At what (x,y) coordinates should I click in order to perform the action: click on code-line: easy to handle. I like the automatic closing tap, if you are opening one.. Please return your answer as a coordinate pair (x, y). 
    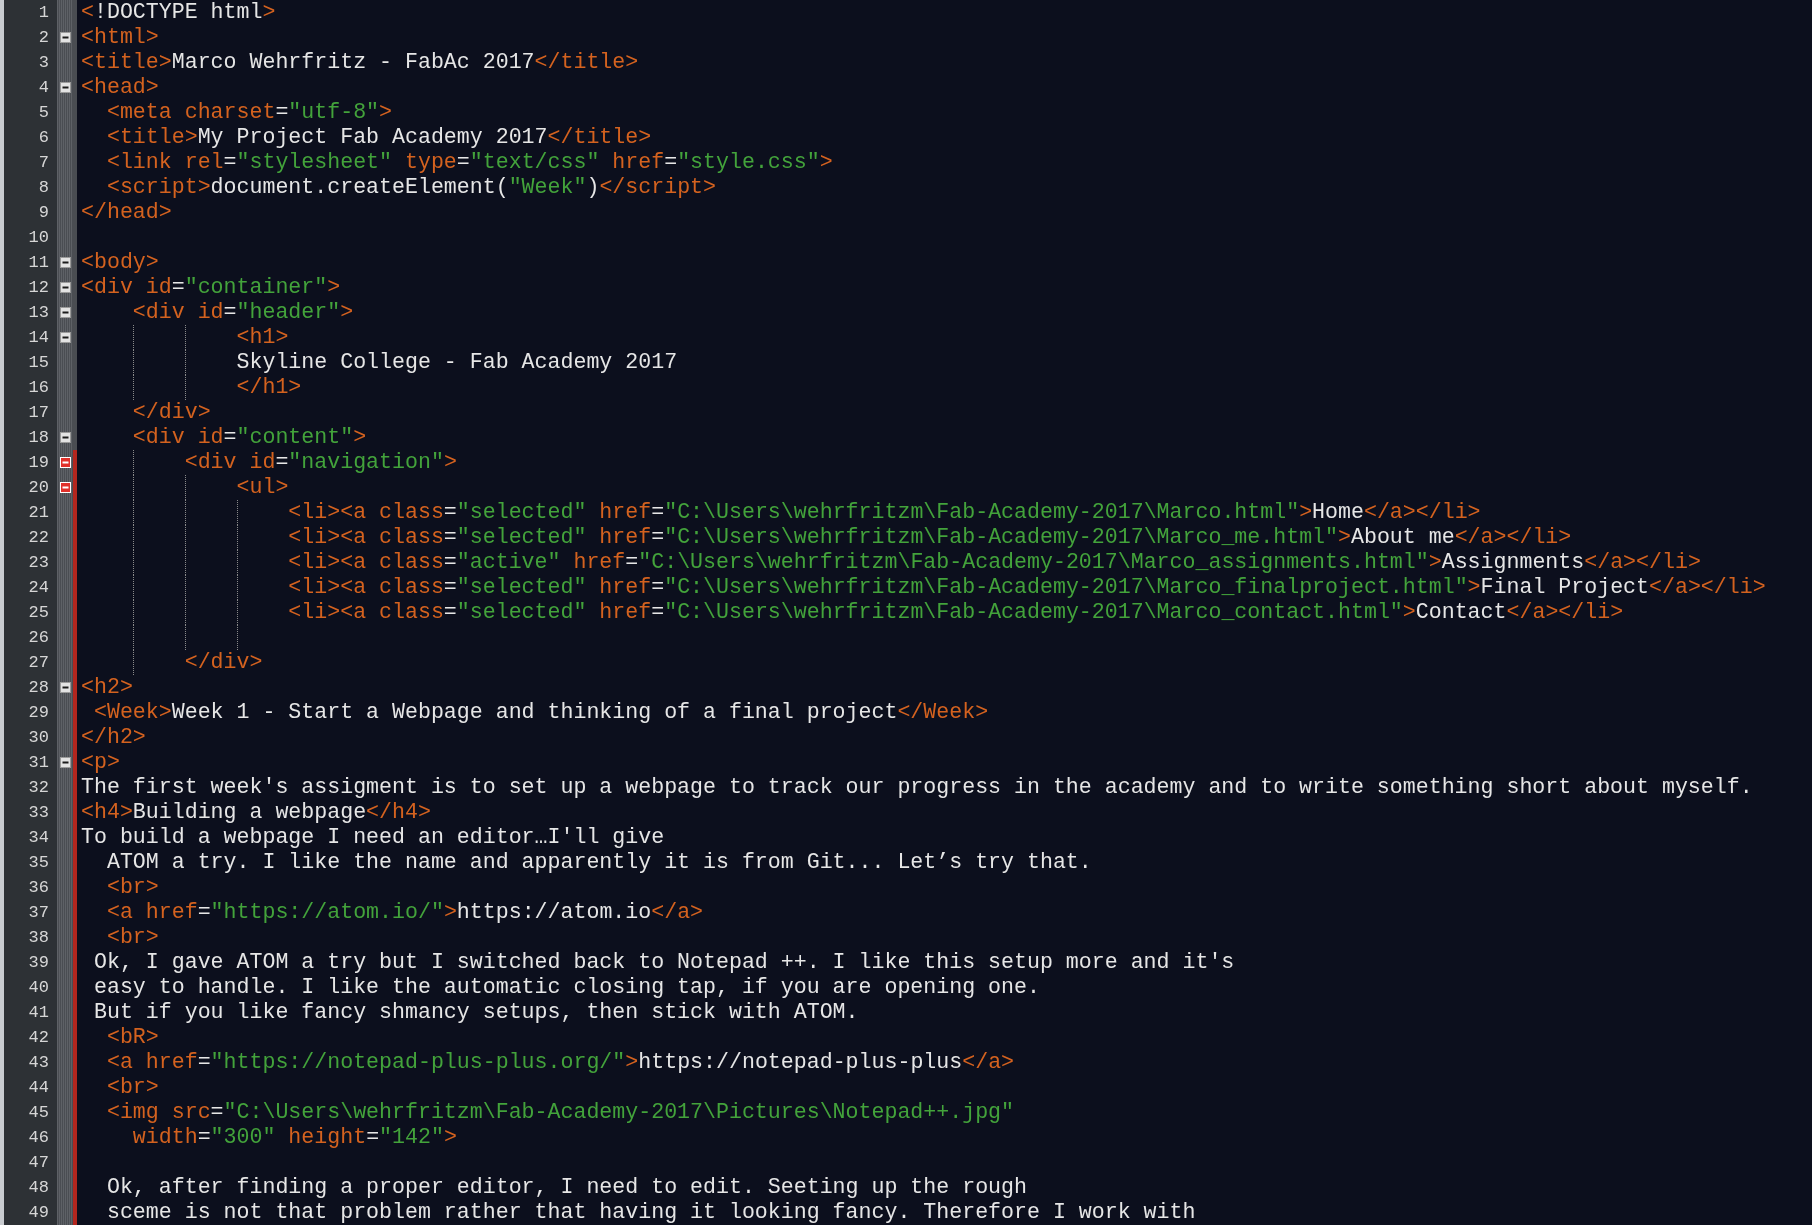
    Looking at the image, I should click on (566, 987).